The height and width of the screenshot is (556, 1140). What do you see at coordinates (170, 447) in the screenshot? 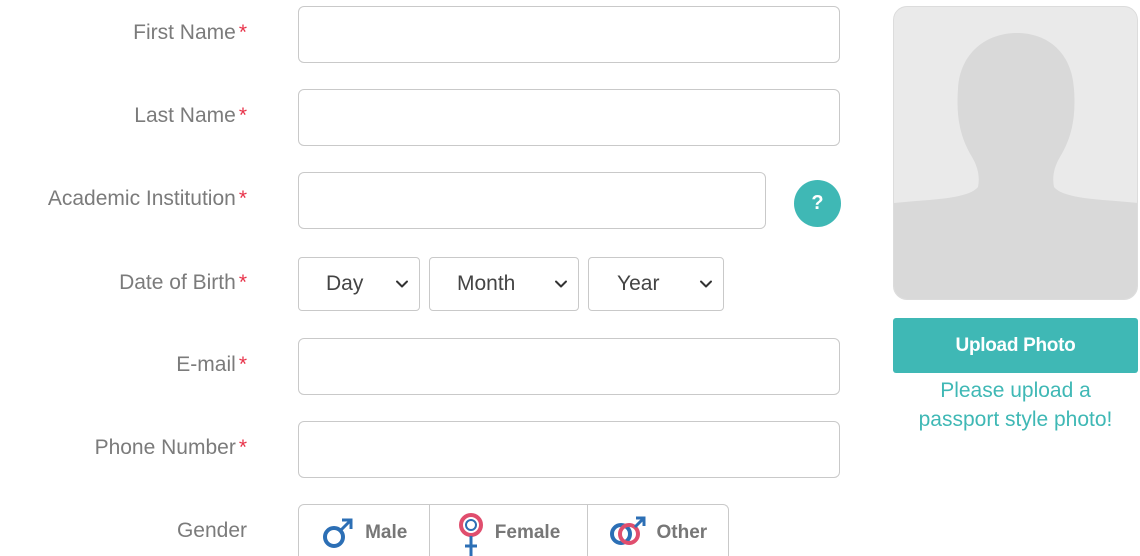
I see `phone-number-label: Phone Number *` at bounding box center [170, 447].